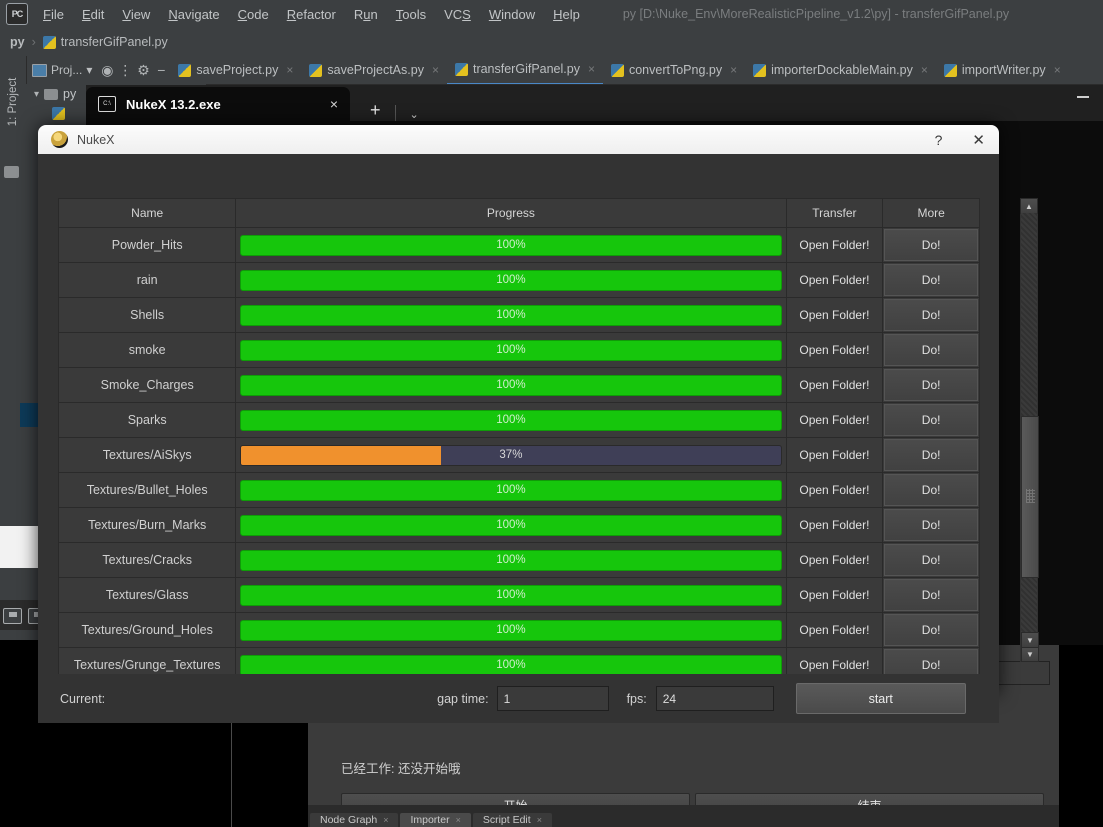 This screenshot has width=1103, height=827. Describe the element at coordinates (414, 114) in the screenshot. I see `chevron-down-icon: ⌄` at that location.